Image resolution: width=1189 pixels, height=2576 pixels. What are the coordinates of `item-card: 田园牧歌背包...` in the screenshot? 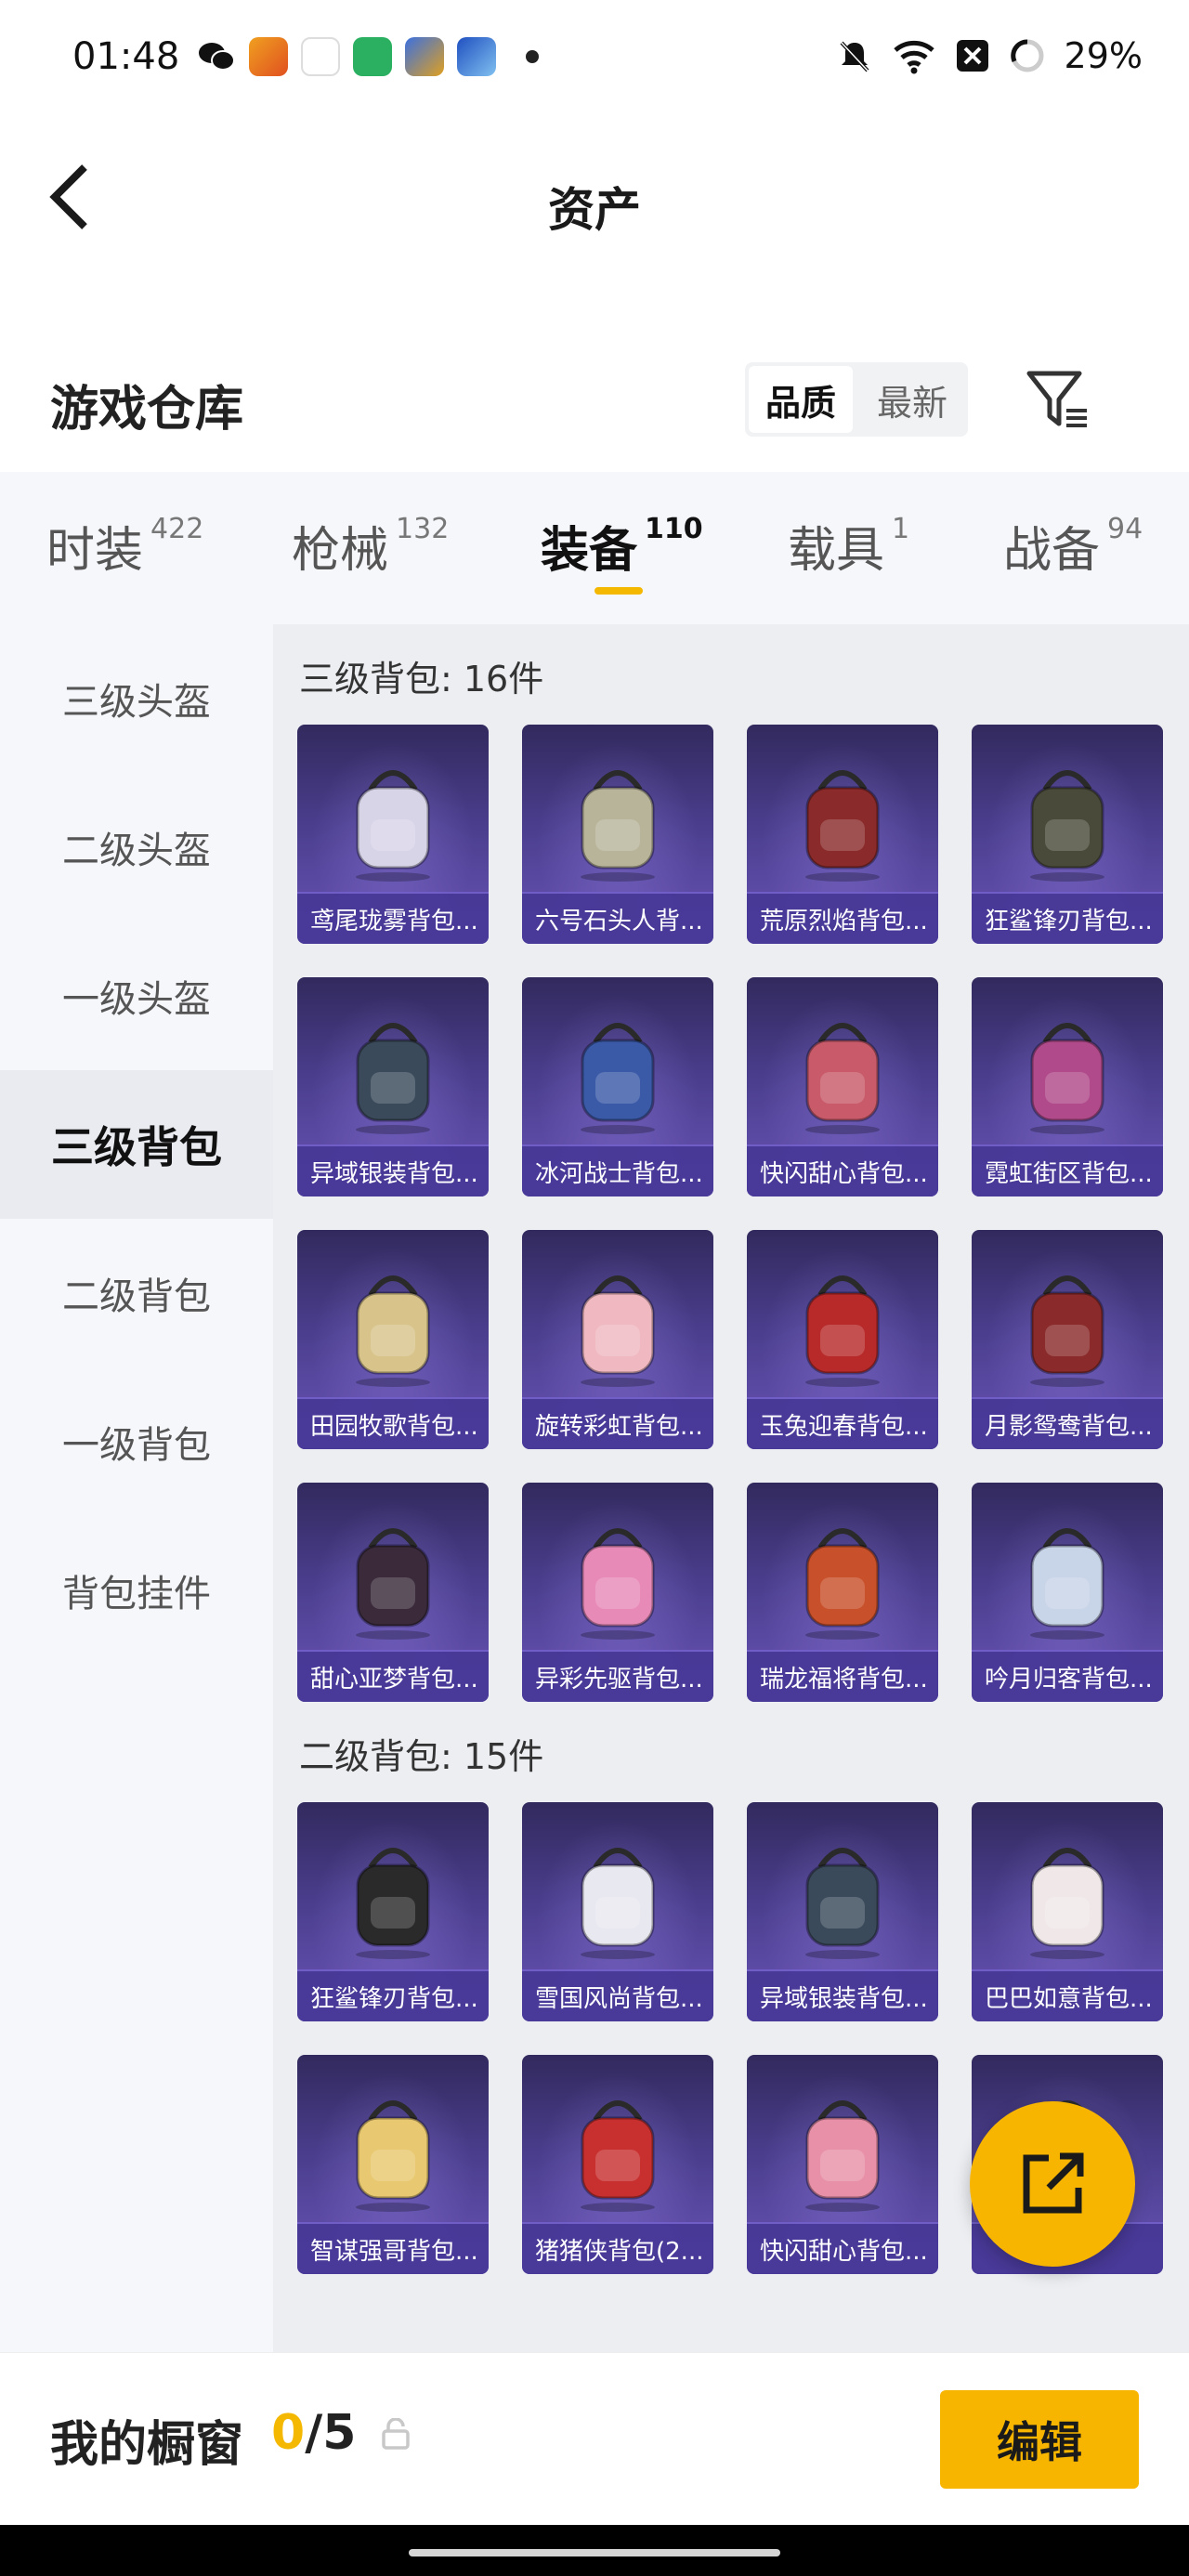 It's located at (393, 1339).